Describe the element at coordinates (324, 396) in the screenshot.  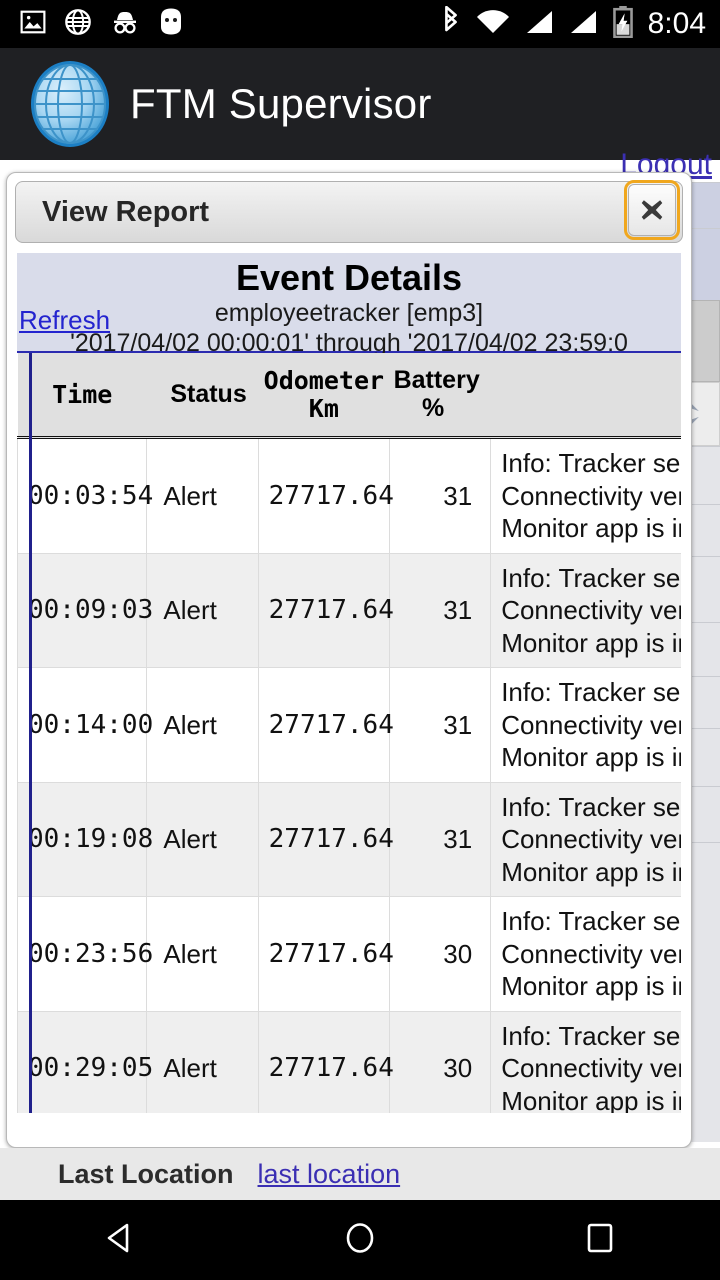
I see `column-header-odometer: Odometer Km` at that location.